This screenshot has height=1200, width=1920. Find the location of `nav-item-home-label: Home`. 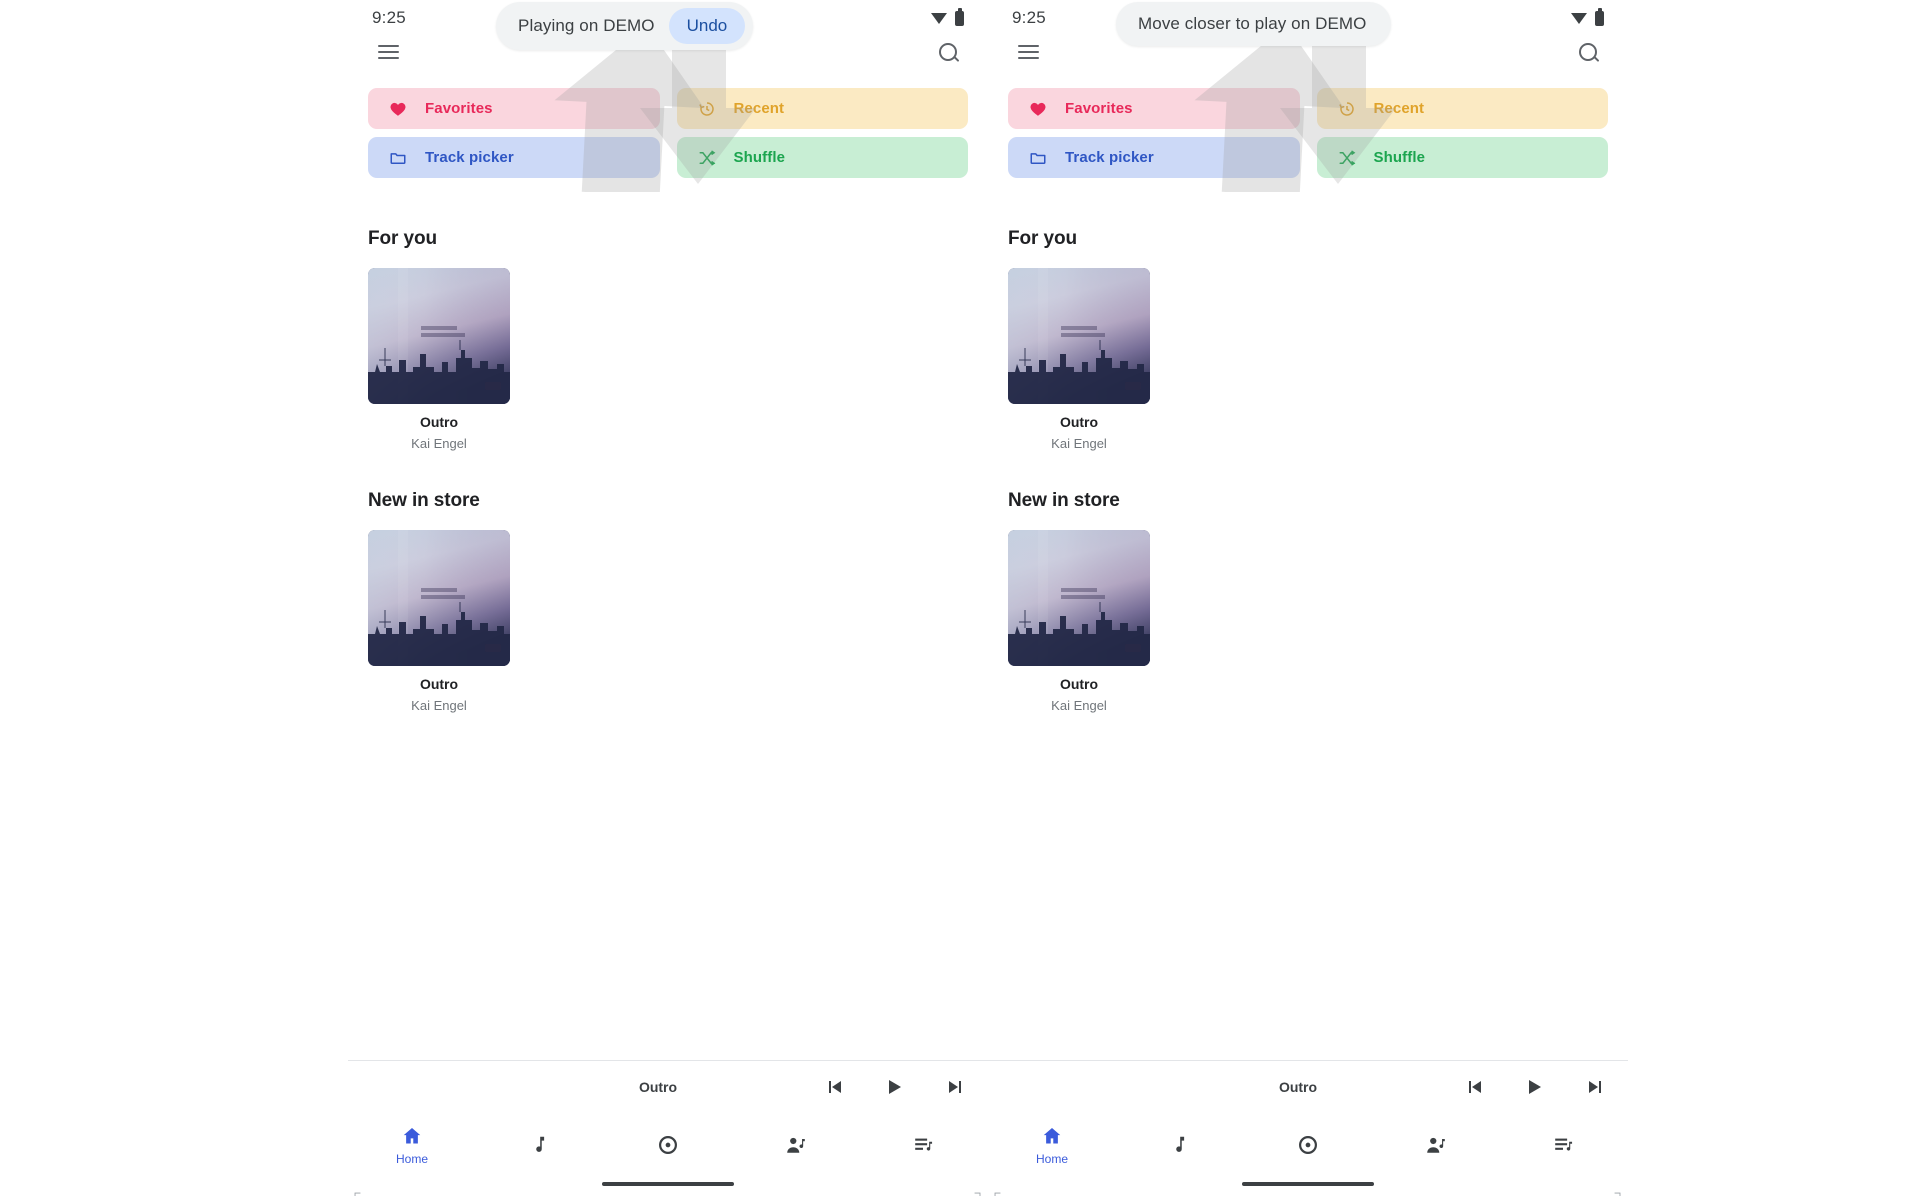

nav-item-home-label: Home is located at coordinates (411, 1158).